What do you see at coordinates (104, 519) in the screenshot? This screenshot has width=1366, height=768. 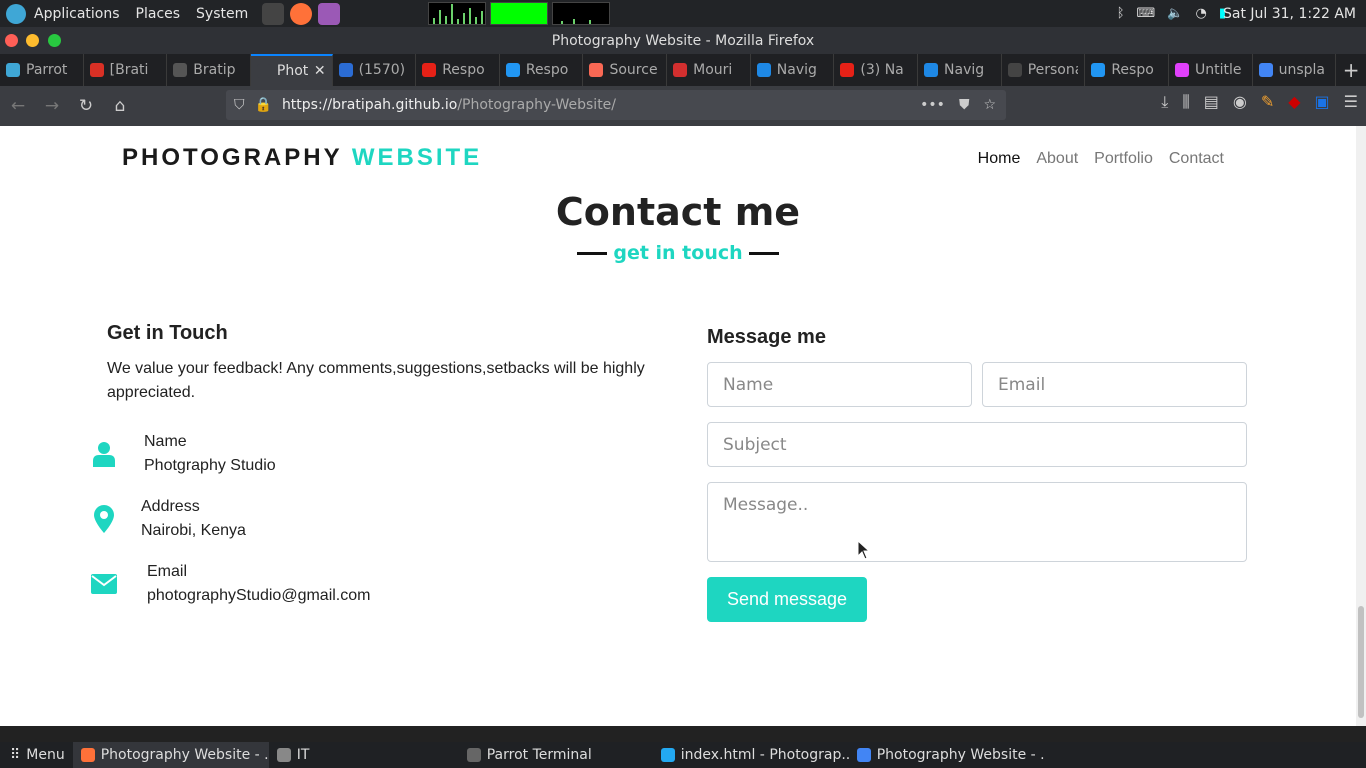 I see `map-marker-icon` at bounding box center [104, 519].